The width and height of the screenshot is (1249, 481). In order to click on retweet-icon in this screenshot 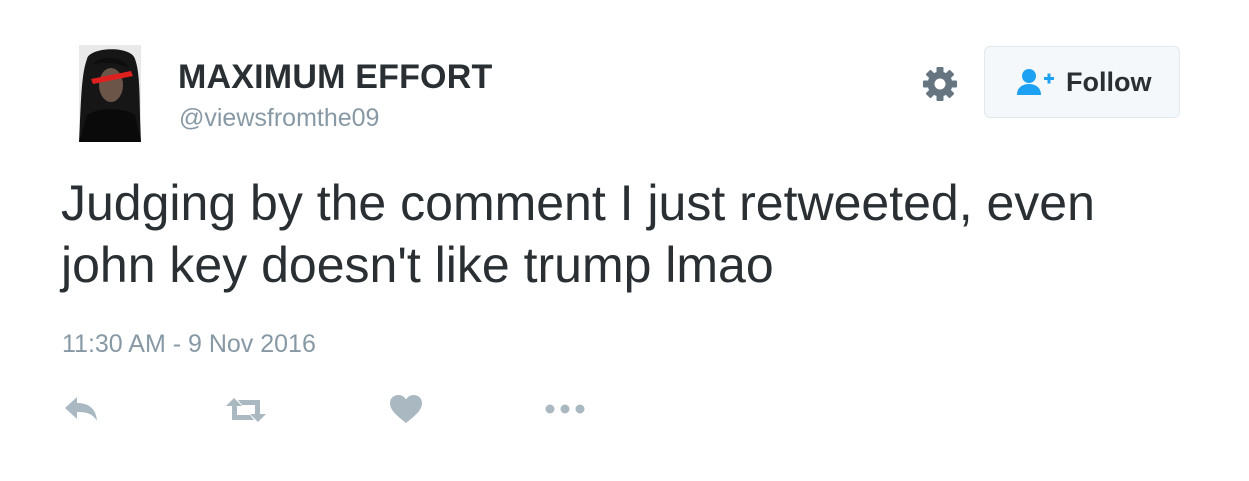, I will do `click(246, 410)`.